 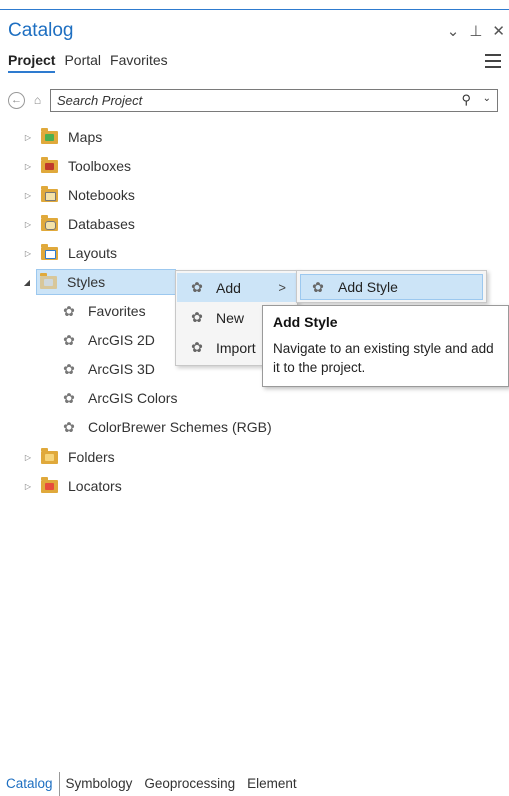 What do you see at coordinates (49, 252) in the screenshot?
I see `layouts-folder-icon` at bounding box center [49, 252].